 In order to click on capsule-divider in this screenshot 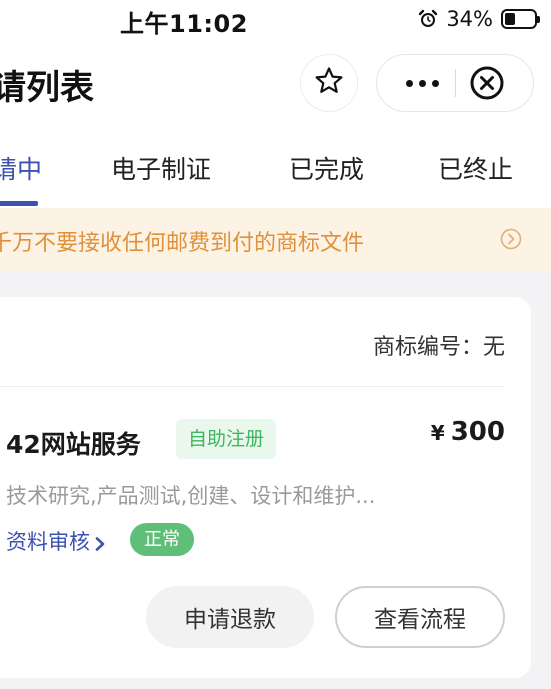, I will do `click(455, 83)`.